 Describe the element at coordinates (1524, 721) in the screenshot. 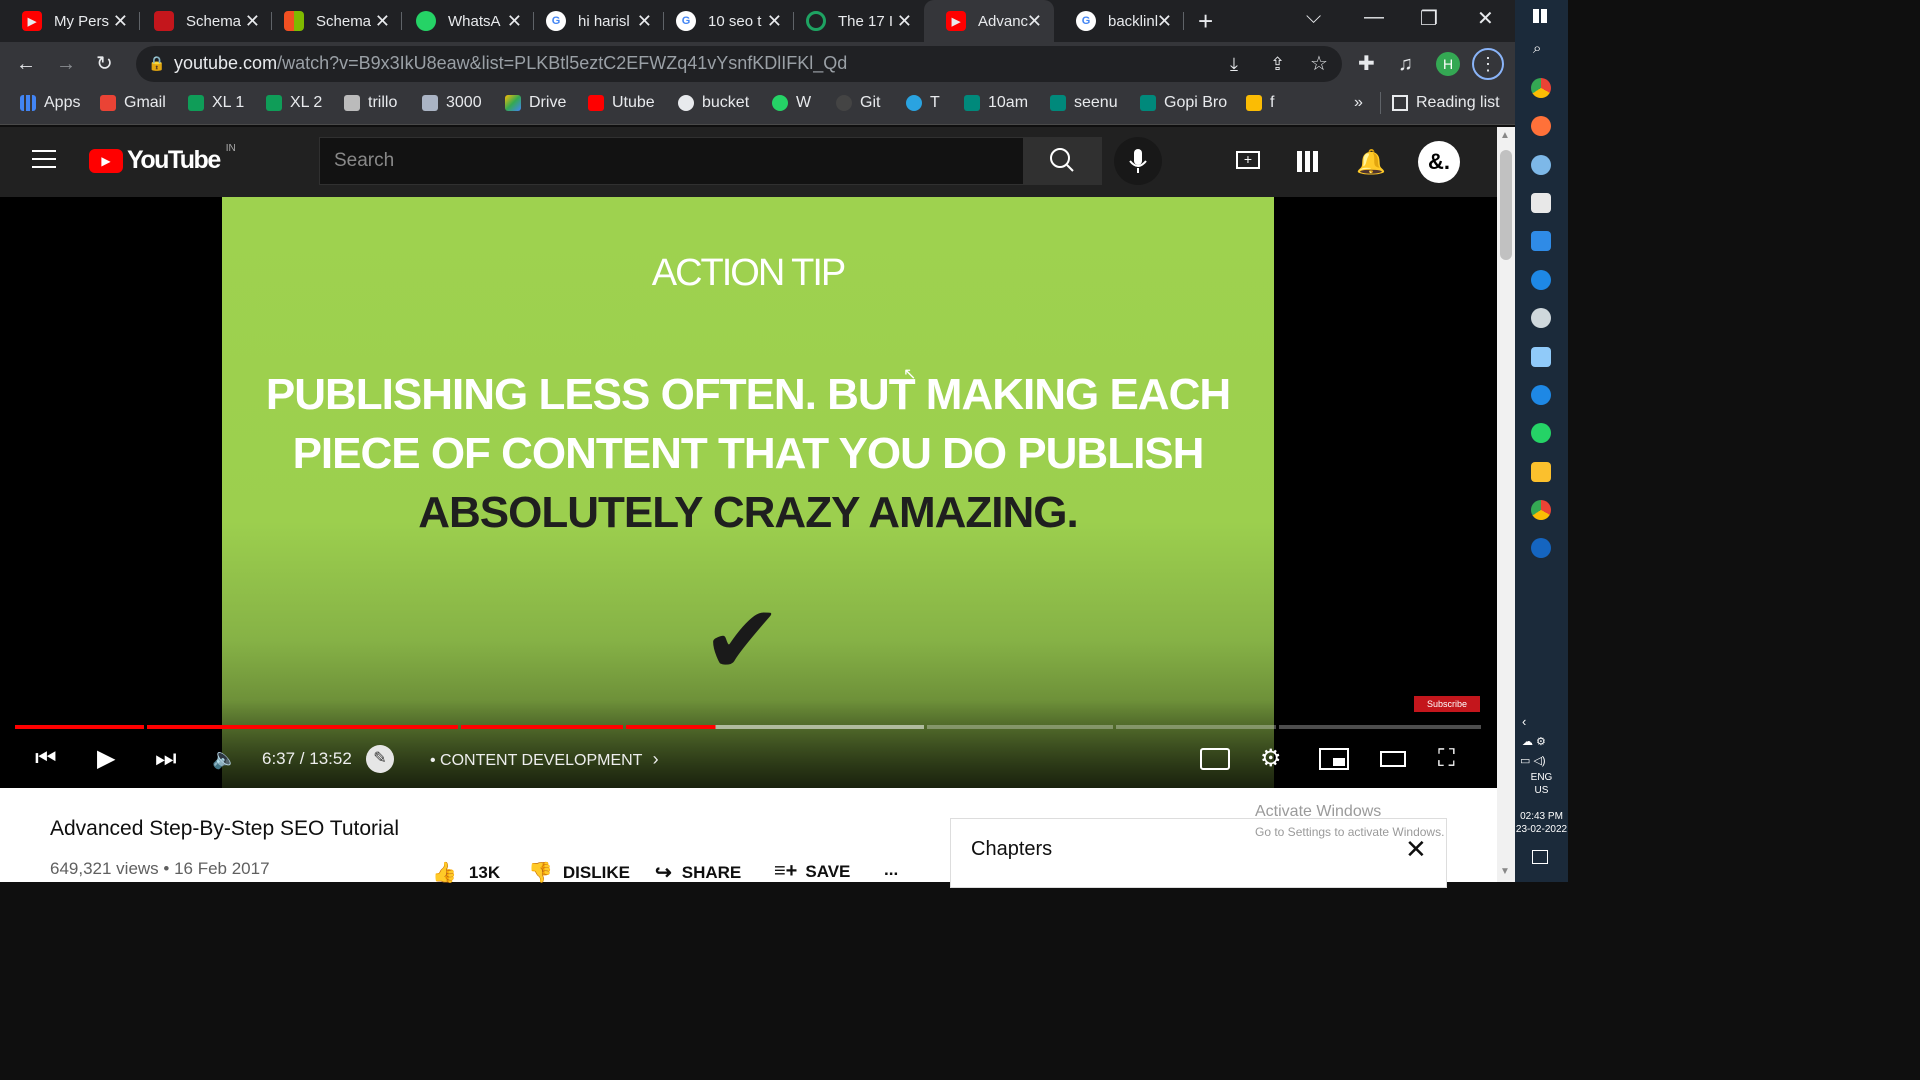

I see `tray-expand-icon: ‹` at that location.